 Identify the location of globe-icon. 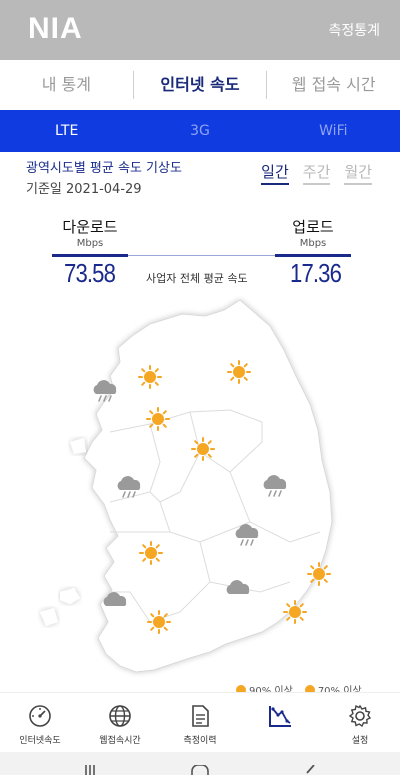
(120, 716).